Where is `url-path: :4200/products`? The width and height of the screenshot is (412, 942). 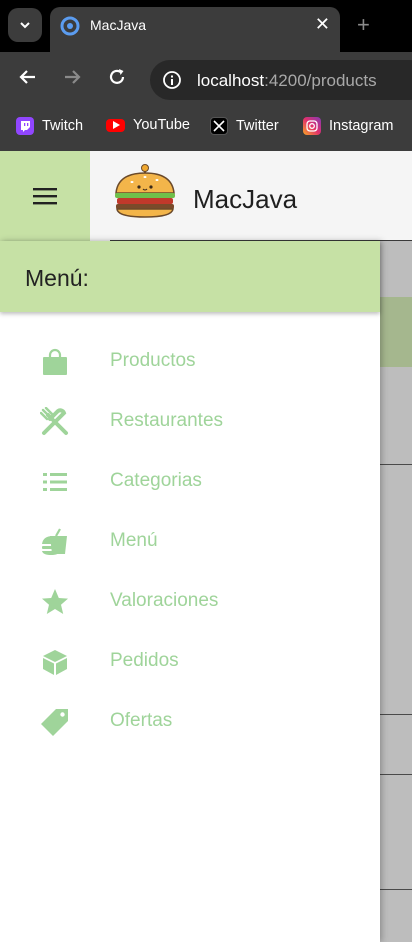
url-path: :4200/products is located at coordinates (320, 80).